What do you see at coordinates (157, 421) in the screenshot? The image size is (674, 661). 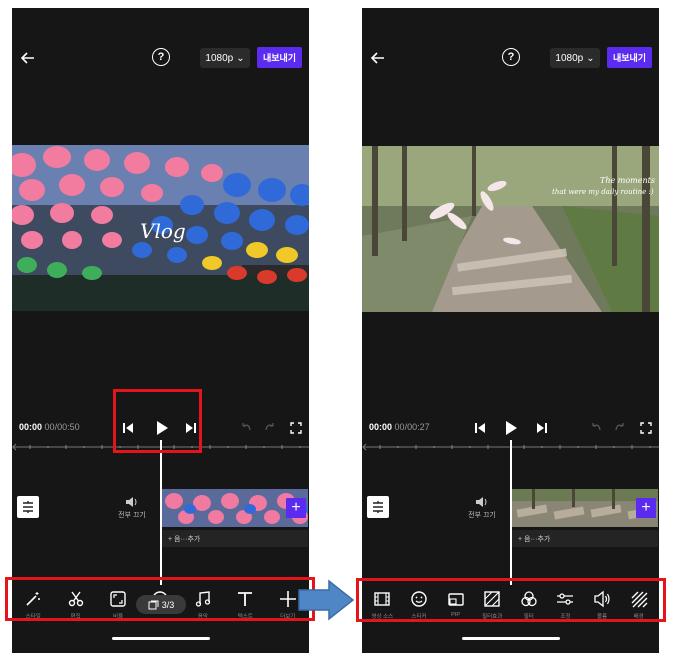 I see `highlight-playback-controls` at bounding box center [157, 421].